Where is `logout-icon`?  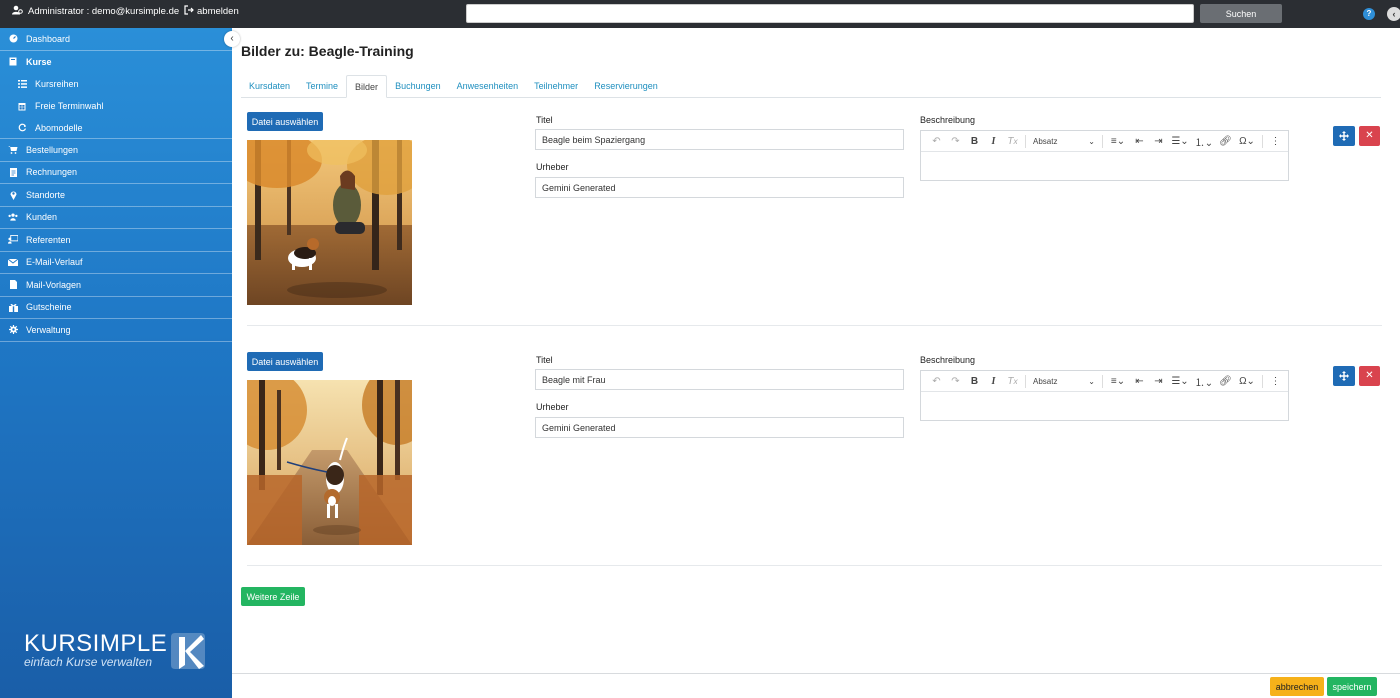
logout-icon is located at coordinates (189, 11).